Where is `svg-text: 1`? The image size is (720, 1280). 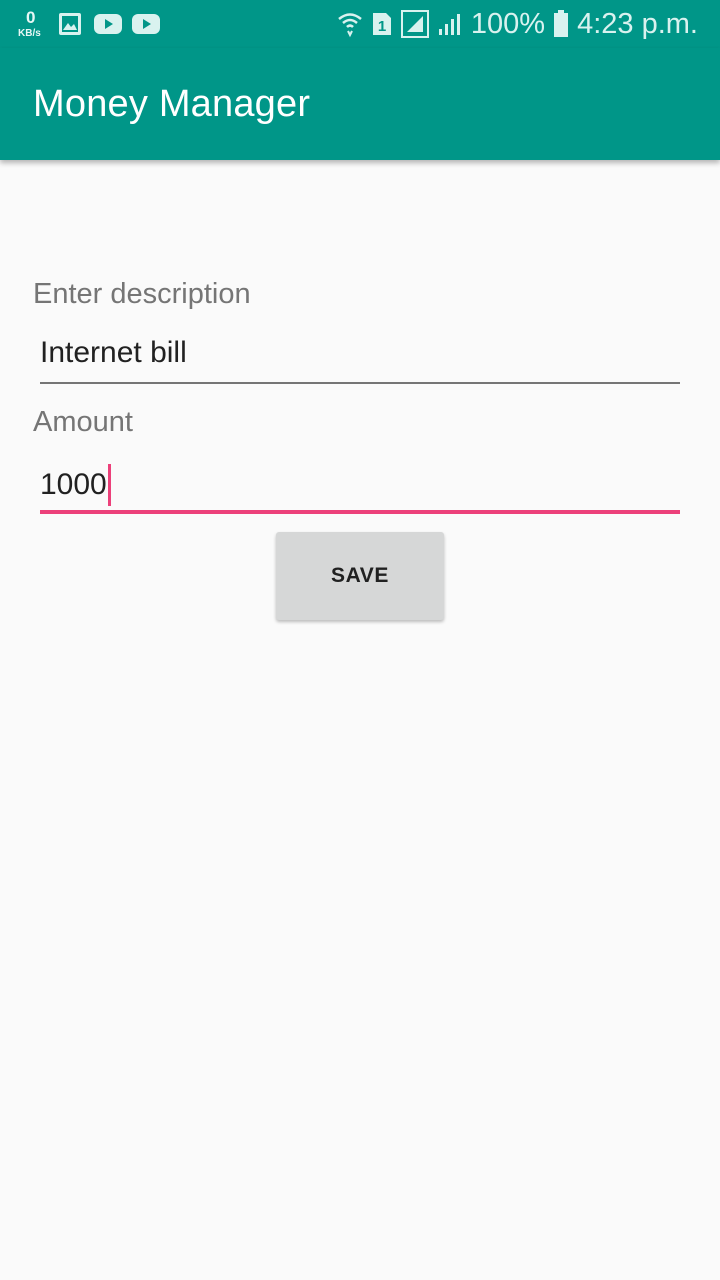
svg-text: 1 is located at coordinates (382, 26).